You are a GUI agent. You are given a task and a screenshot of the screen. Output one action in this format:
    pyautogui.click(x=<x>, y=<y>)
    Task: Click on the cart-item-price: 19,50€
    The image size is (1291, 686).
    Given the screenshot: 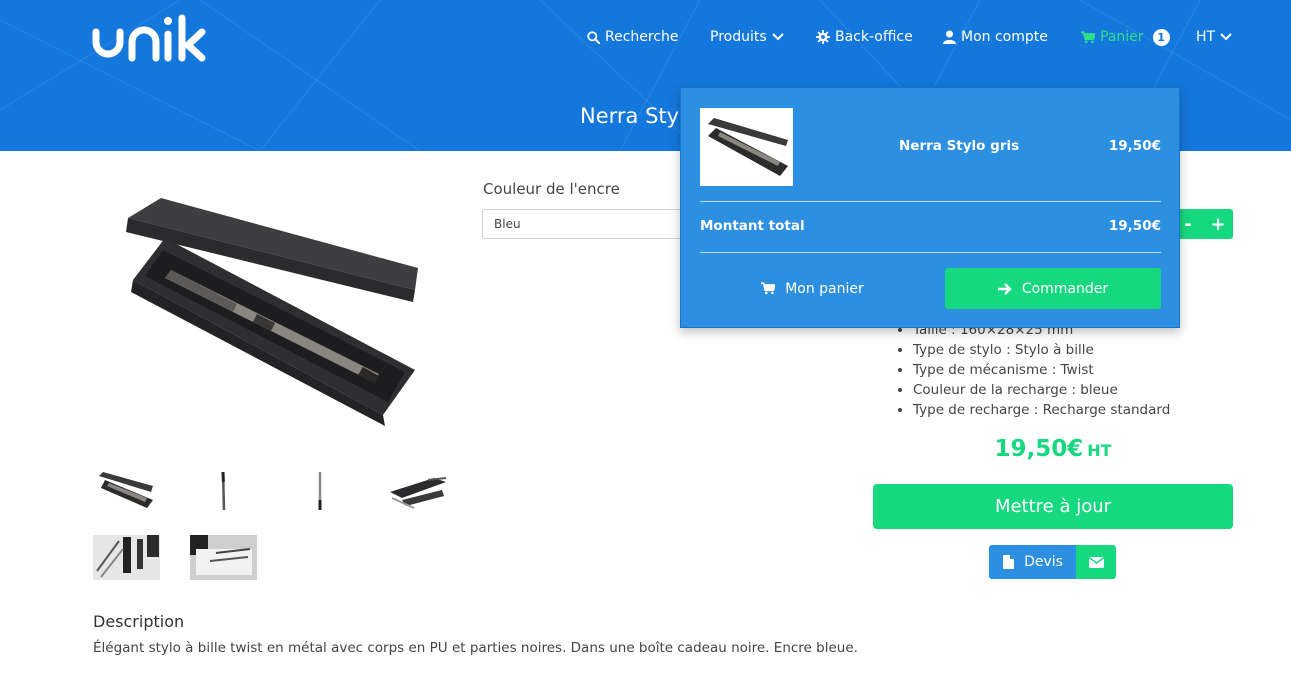 What is the action you would take?
    pyautogui.click(x=1134, y=146)
    